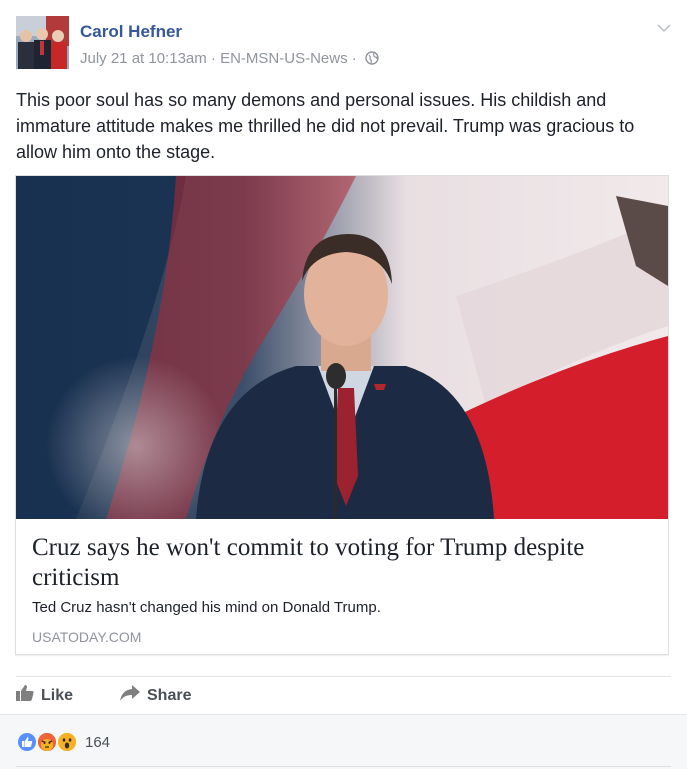 The width and height of the screenshot is (687, 769). What do you see at coordinates (87, 637) in the screenshot?
I see `link-domain: USATODAY.COM` at bounding box center [87, 637].